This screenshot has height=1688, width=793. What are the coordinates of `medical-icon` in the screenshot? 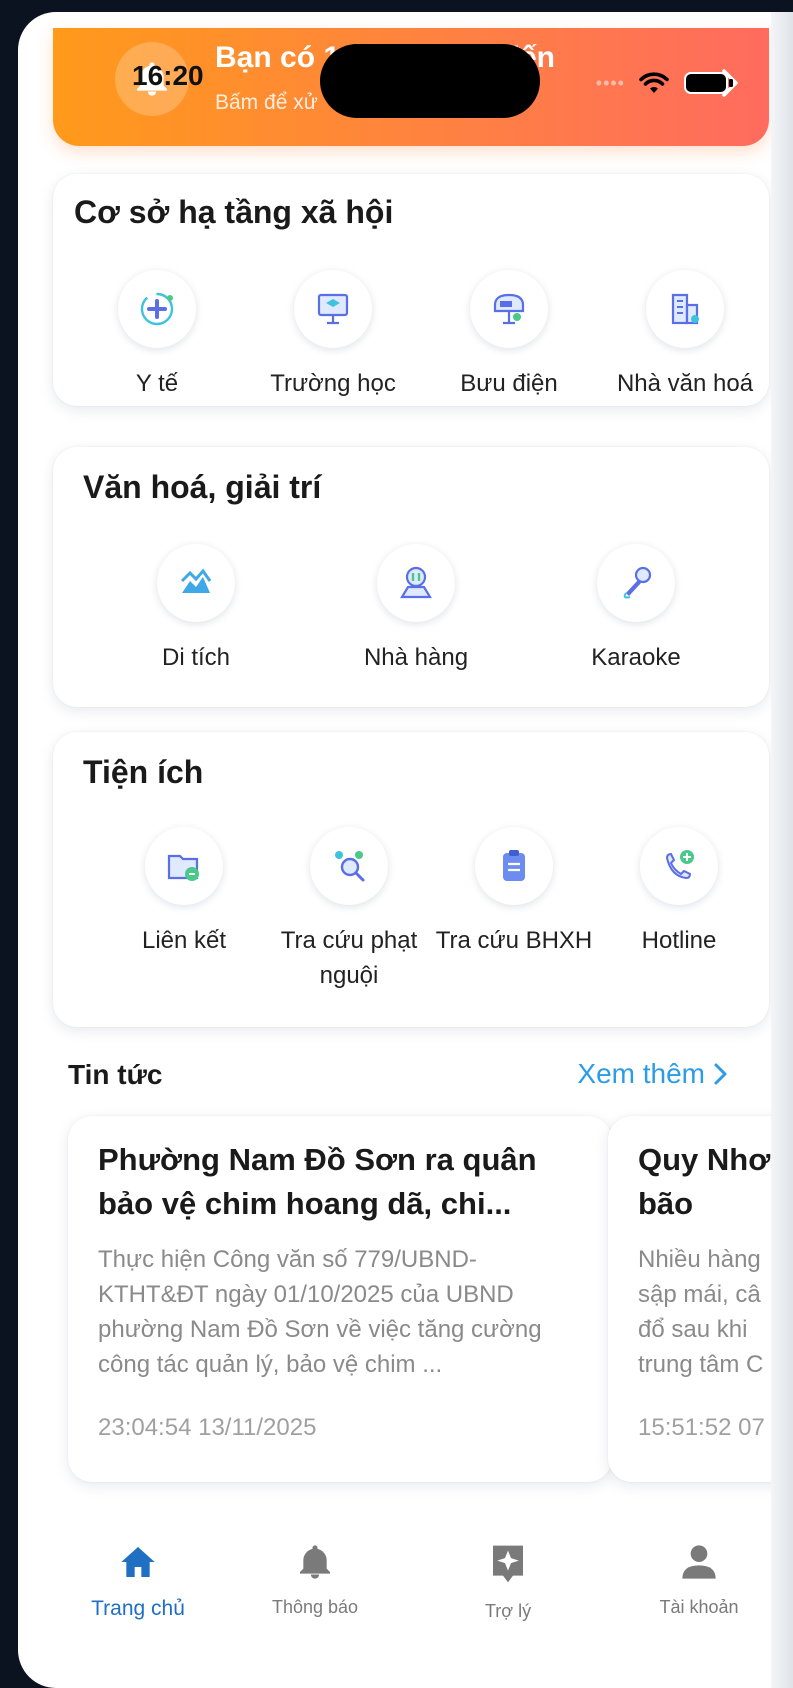 It's located at (157, 309).